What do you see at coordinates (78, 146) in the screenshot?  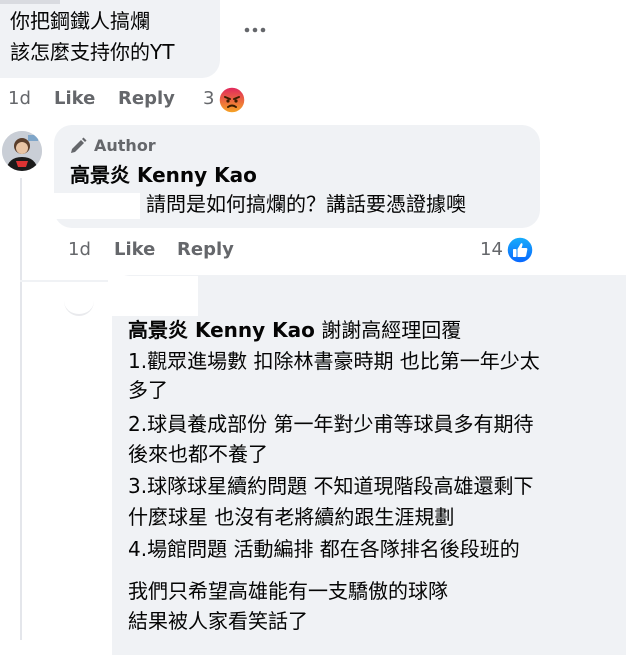 I see `author-pen-icon` at bounding box center [78, 146].